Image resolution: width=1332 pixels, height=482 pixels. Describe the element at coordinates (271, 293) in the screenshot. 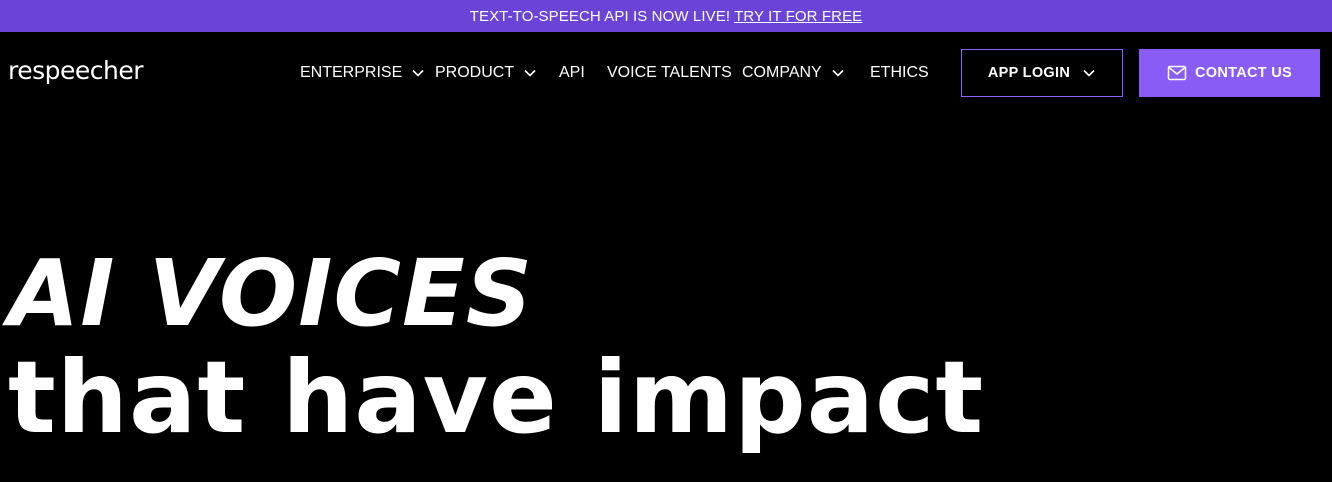

I see `hero-title: AI VOICES` at that location.